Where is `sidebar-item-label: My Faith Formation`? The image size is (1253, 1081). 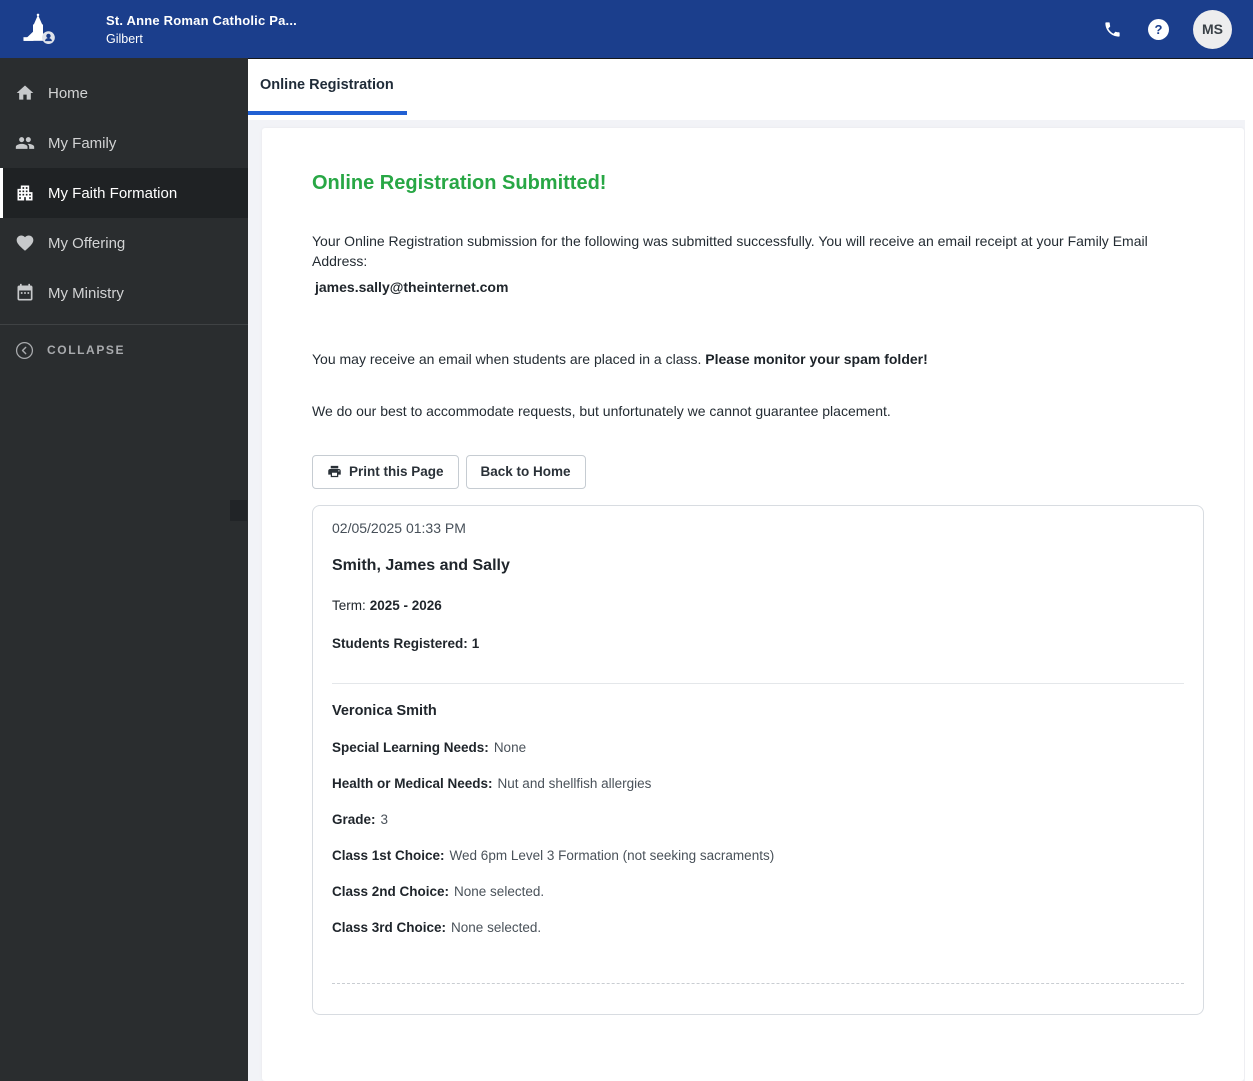 sidebar-item-label: My Faith Formation is located at coordinates (113, 193).